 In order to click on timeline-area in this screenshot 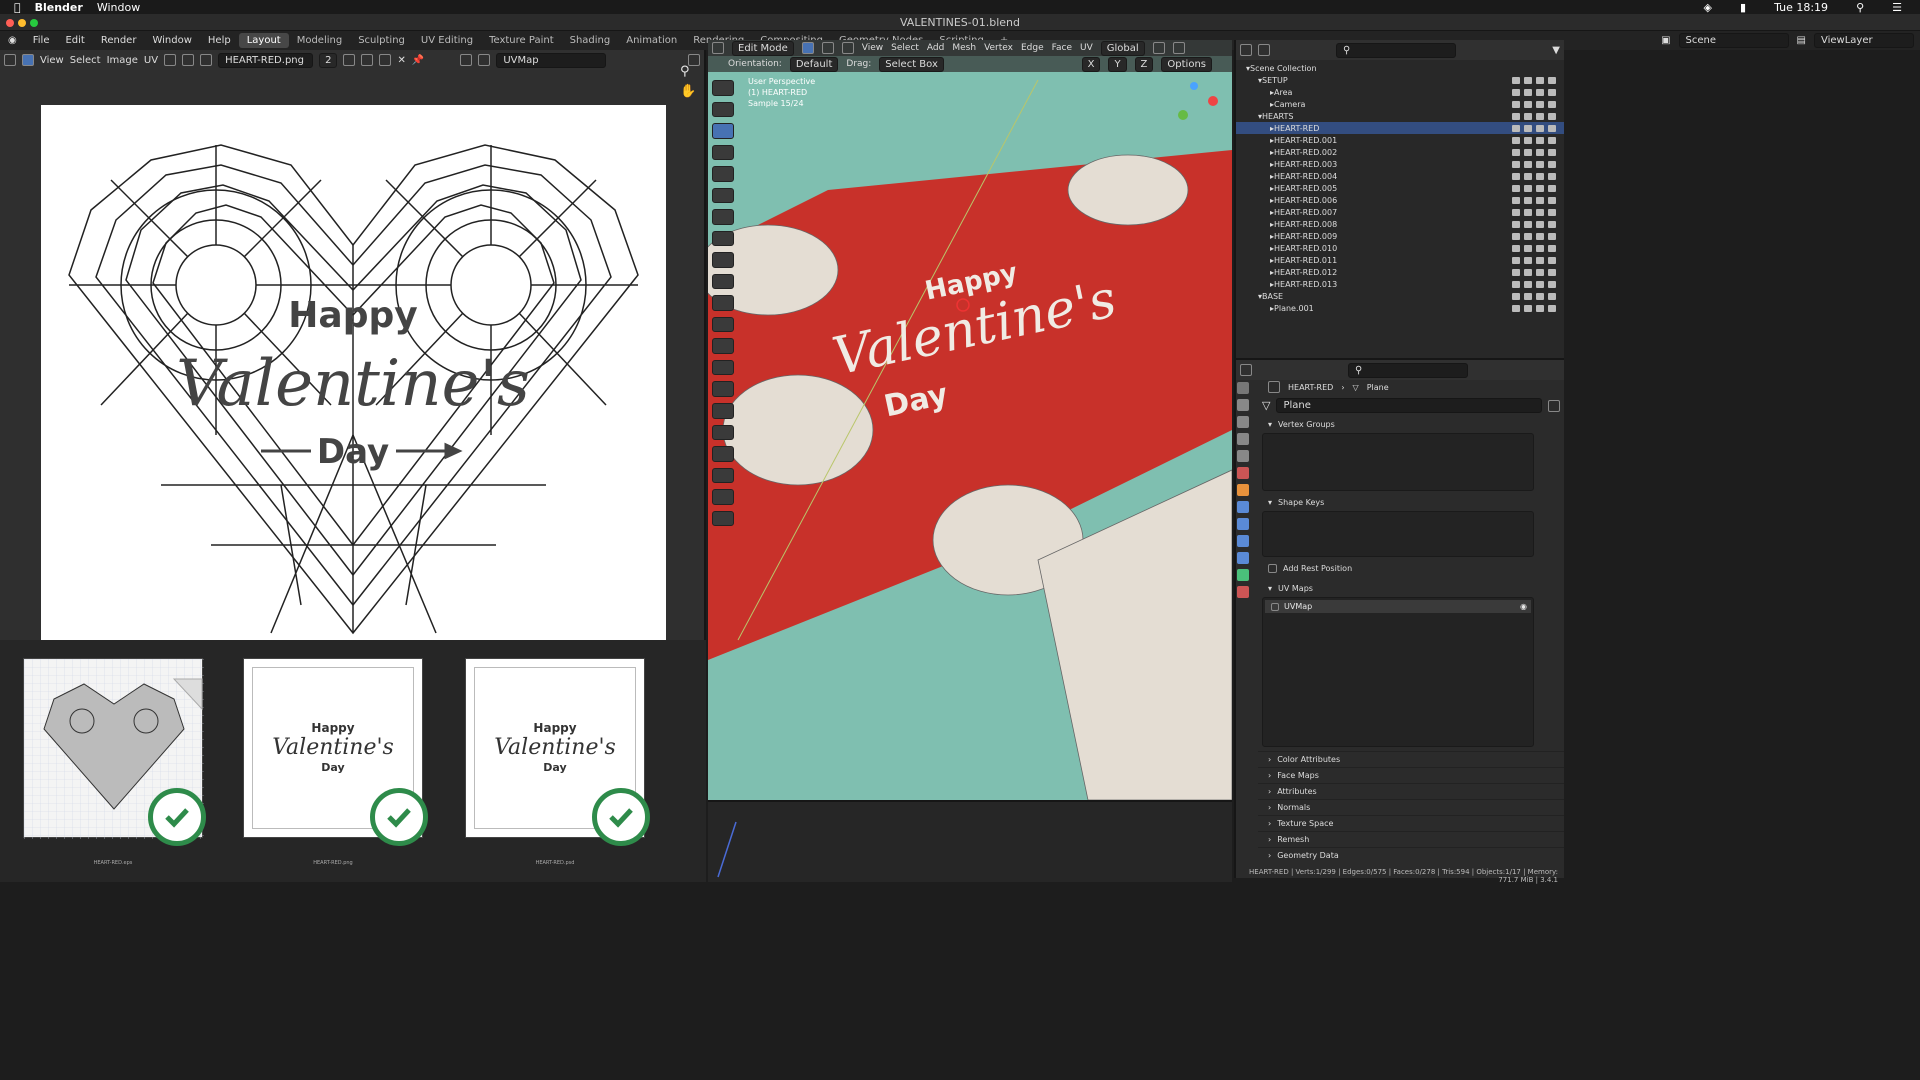, I will do `click(970, 841)`.